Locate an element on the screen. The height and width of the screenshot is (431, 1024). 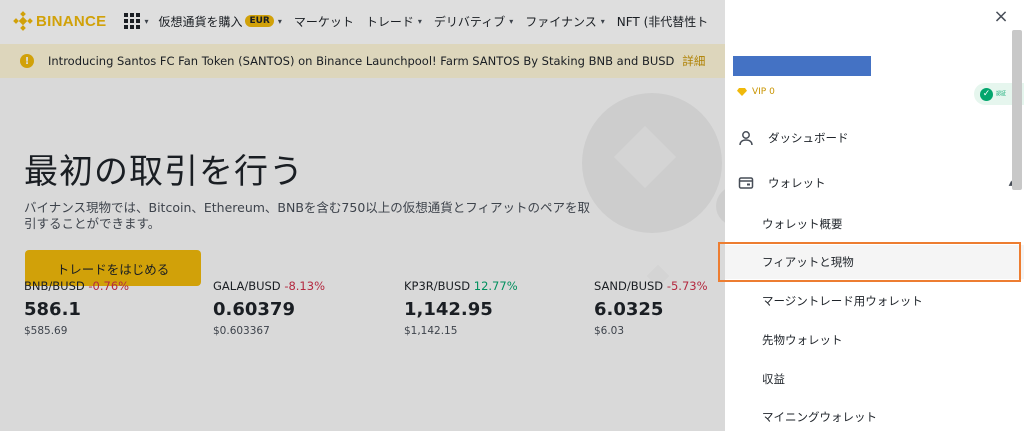
submenu-wallet-overview: ウォレット概要 is located at coordinates (874, 224).